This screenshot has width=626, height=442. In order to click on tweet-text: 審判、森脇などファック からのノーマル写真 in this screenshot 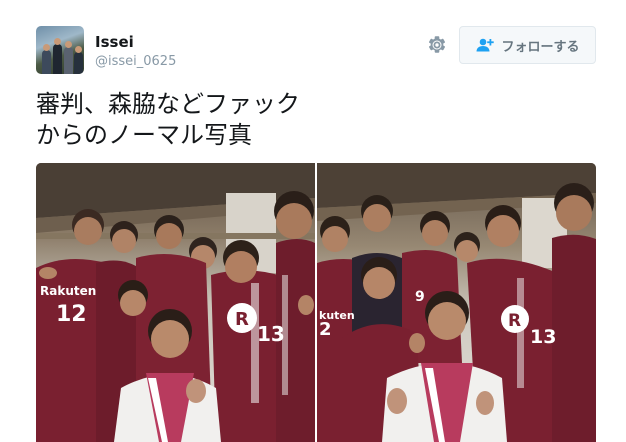, I will do `click(316, 120)`.